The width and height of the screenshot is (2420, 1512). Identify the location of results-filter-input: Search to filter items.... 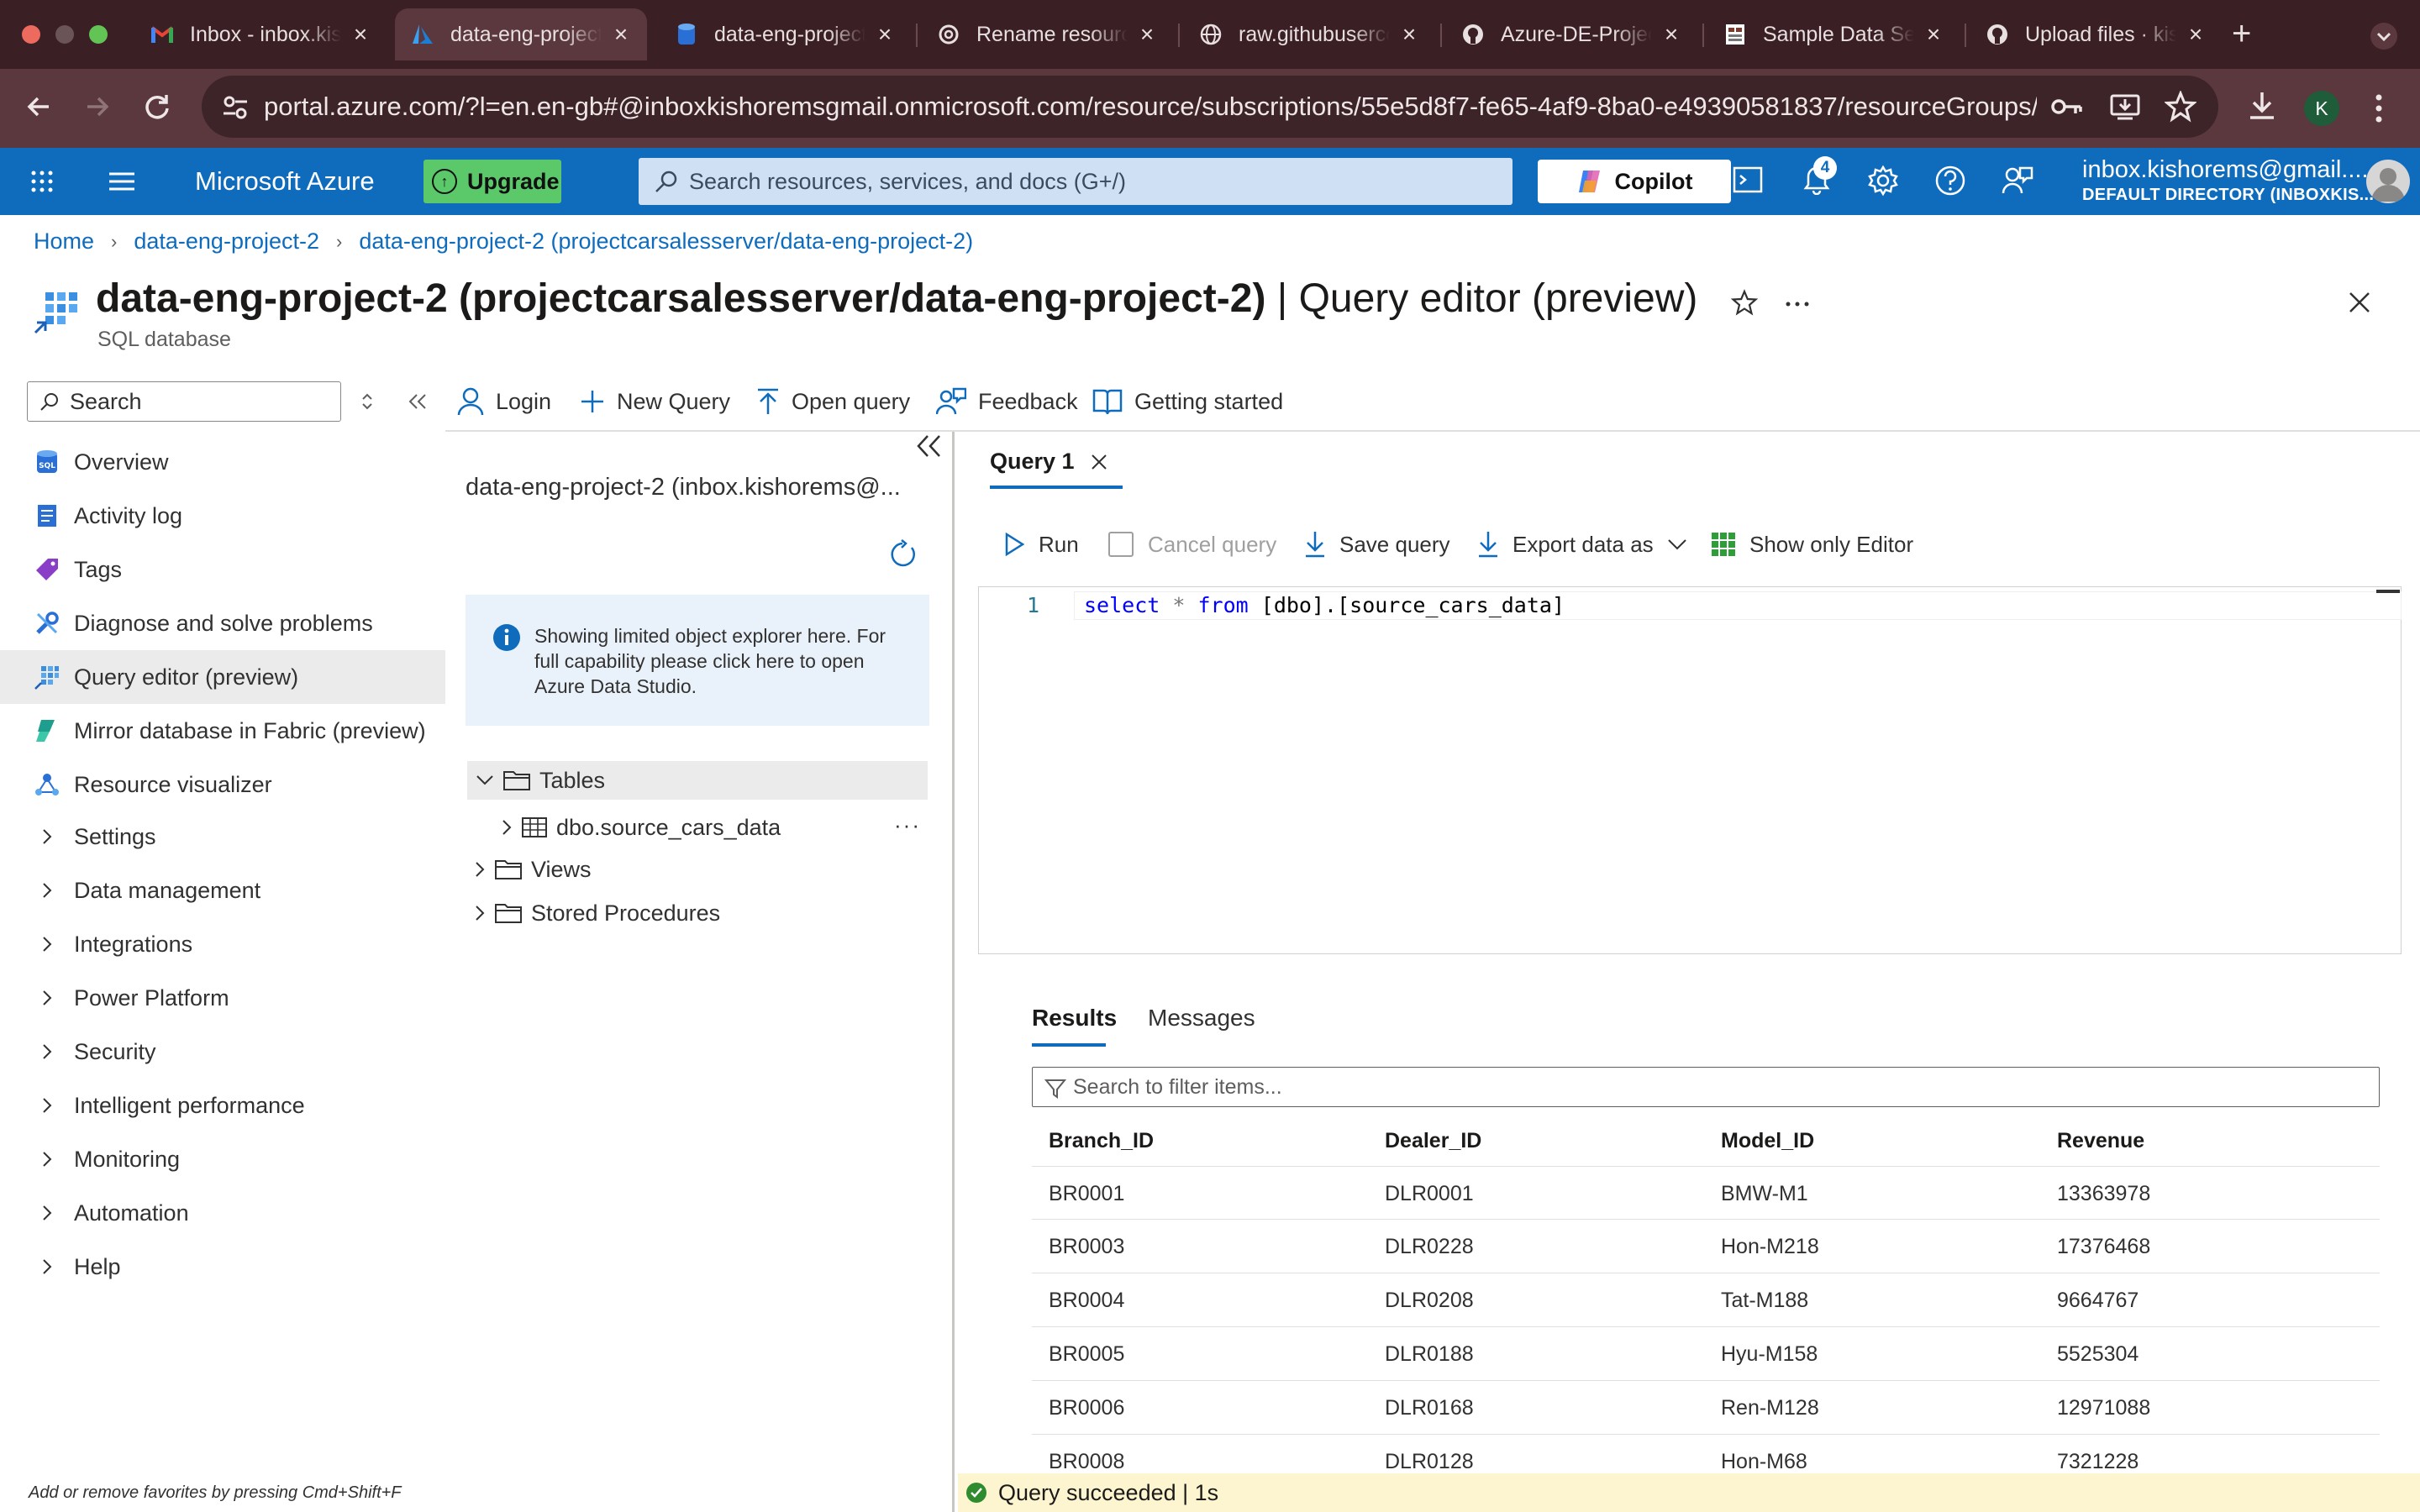
(1706, 1087).